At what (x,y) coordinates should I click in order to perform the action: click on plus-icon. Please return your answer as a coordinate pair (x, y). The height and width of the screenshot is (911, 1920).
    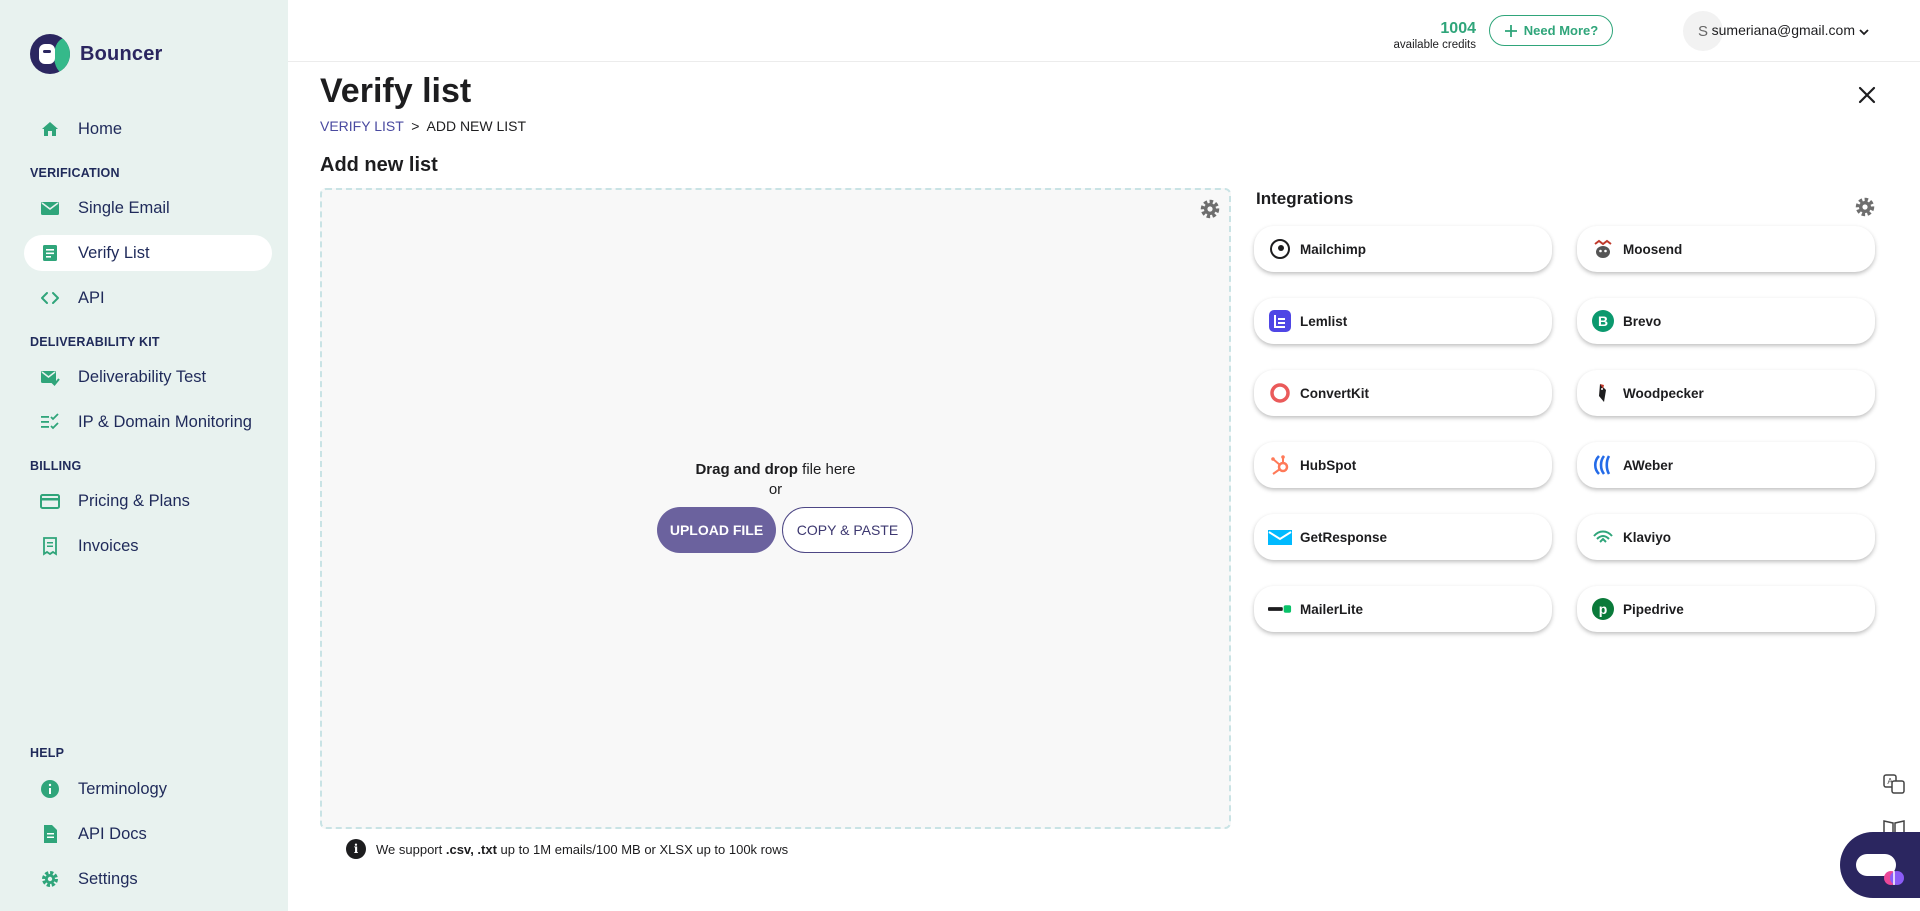
    Looking at the image, I should click on (1510, 30).